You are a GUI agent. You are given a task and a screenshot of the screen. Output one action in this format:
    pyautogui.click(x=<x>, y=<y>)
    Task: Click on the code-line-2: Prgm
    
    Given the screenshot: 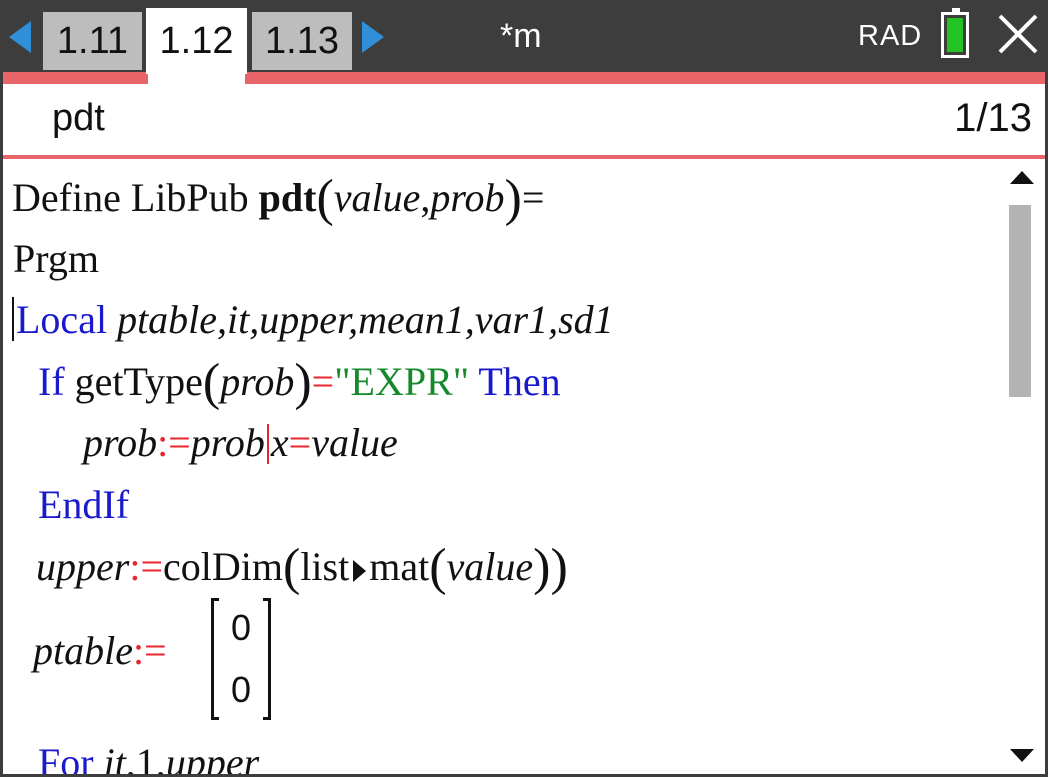 What is the action you would take?
    pyautogui.click(x=56, y=259)
    